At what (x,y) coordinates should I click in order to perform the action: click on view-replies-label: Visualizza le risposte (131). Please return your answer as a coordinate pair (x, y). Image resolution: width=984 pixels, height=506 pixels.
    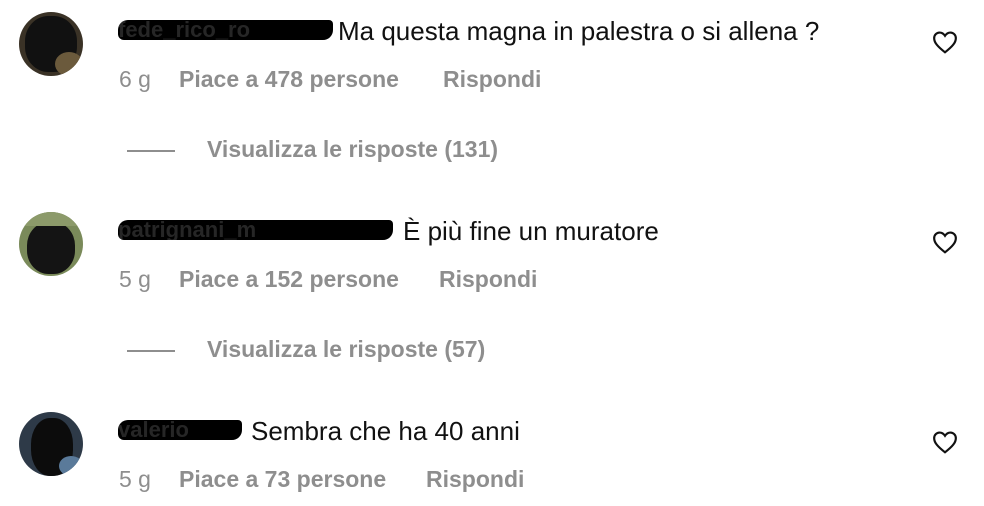
    Looking at the image, I should click on (353, 149).